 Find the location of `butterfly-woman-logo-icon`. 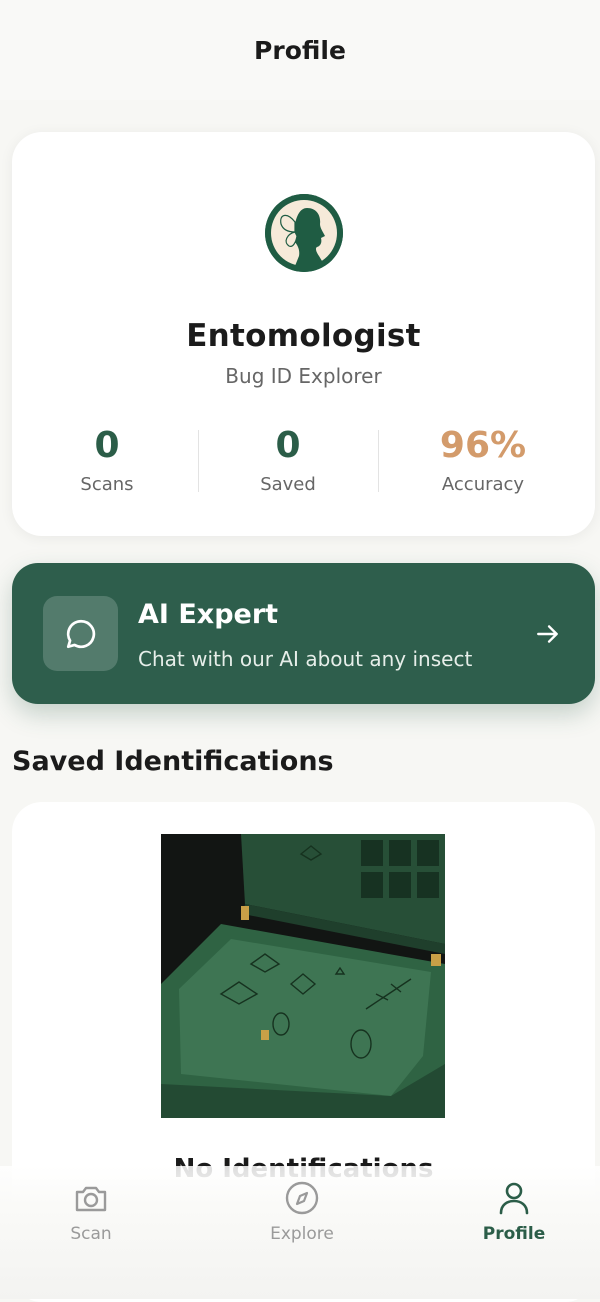

butterfly-woman-logo-icon is located at coordinates (304, 233).